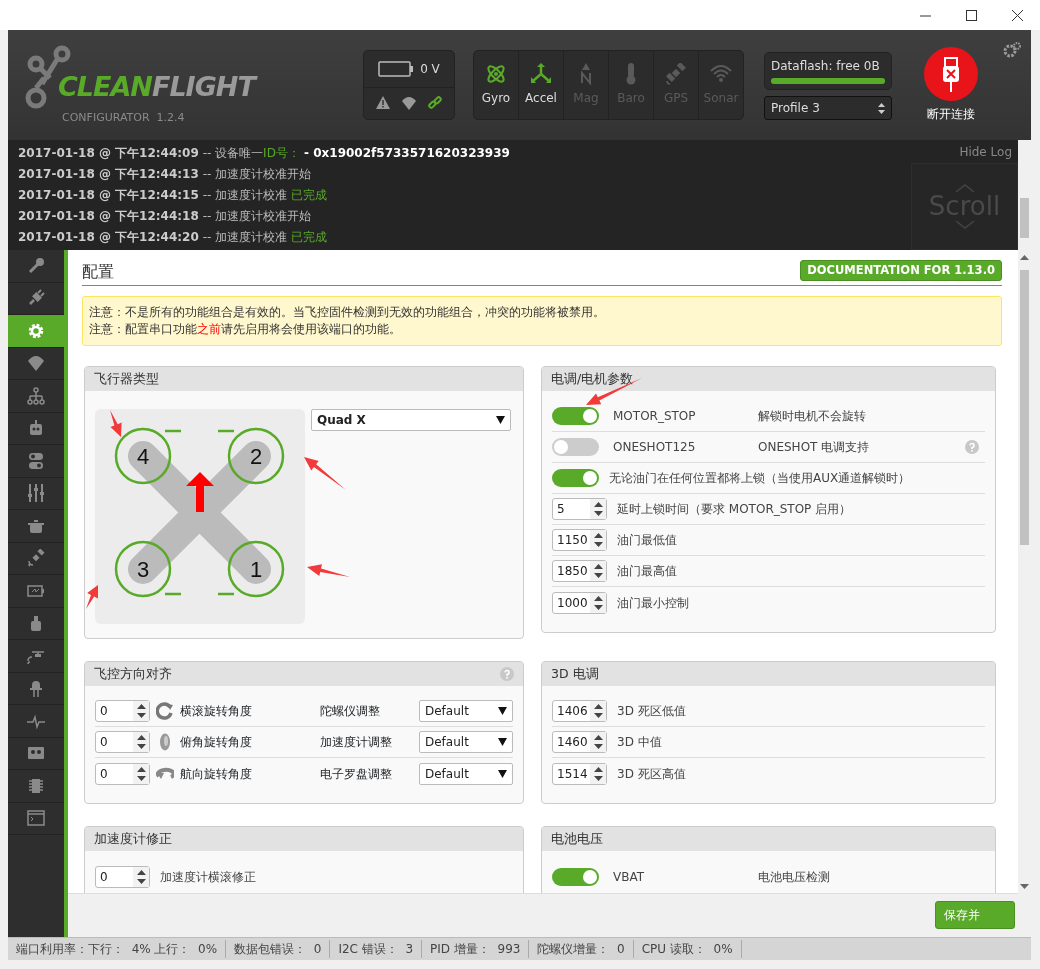 Image resolution: width=1040 pixels, height=969 pixels. What do you see at coordinates (36, 818) in the screenshot?
I see `terminal-icon` at bounding box center [36, 818].